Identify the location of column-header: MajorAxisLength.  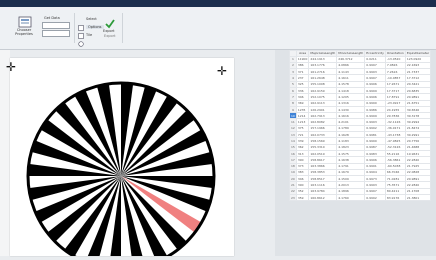
(323, 53).